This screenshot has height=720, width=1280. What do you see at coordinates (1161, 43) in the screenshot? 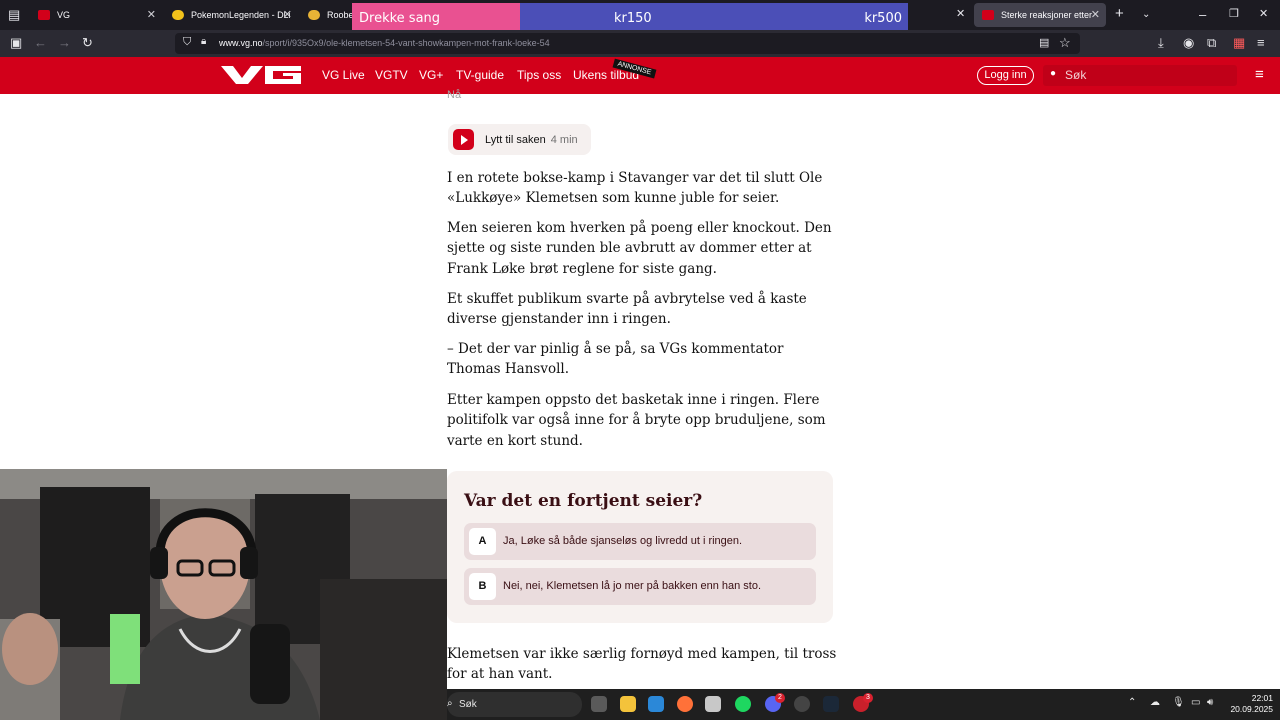
I see `download-icon: ⤓` at bounding box center [1161, 43].